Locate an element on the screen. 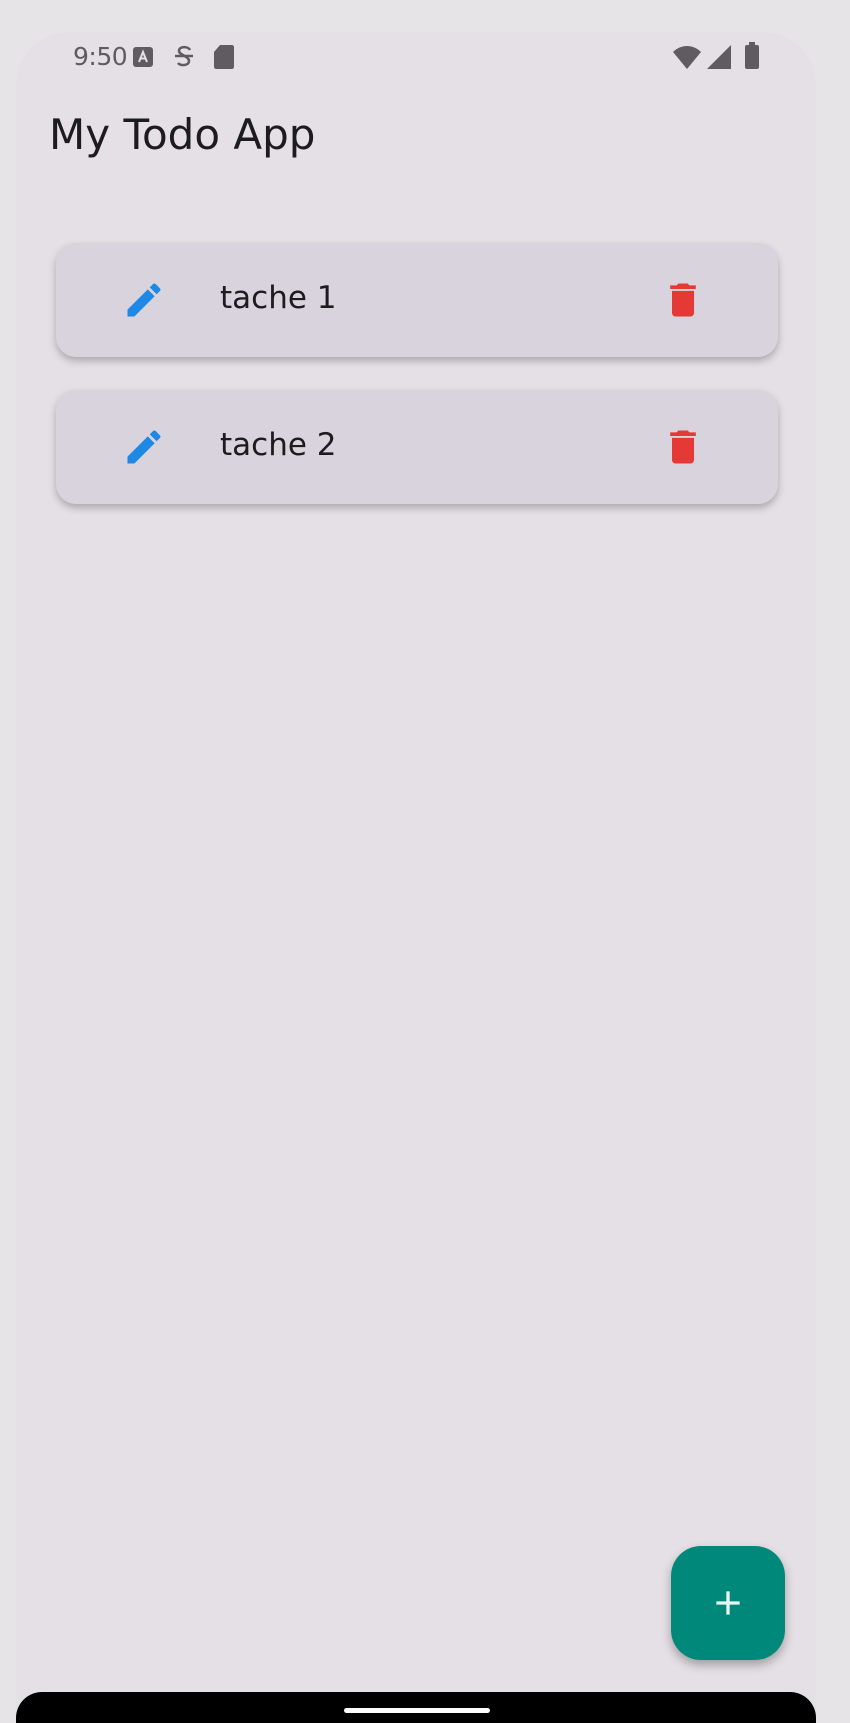  status-bar: 9:50 is located at coordinates (416, 60).